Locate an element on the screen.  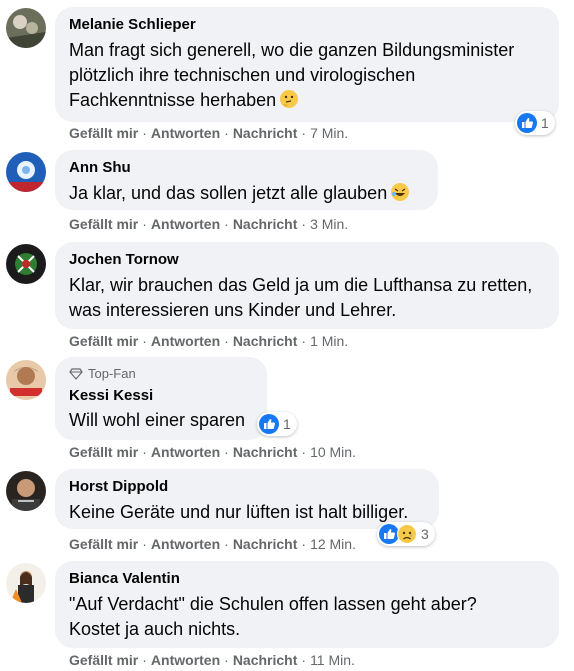
comment-actions: Gefällt mir · Antworten · Nachricht · 3 Min. is located at coordinates (209, 224).